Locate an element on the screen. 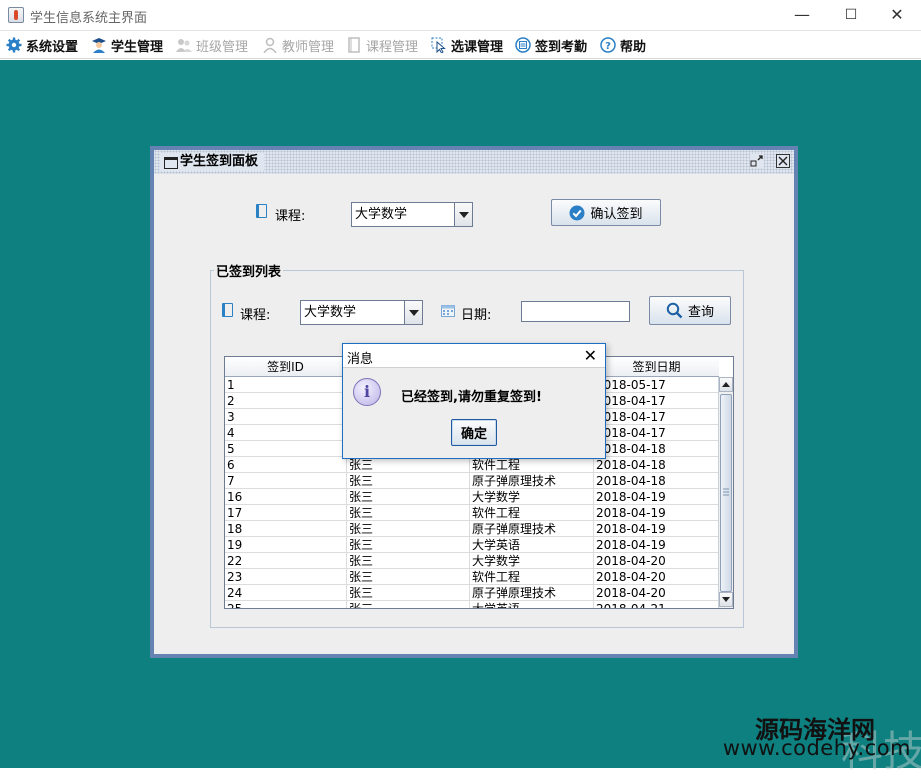  dialog-message: 已经签到,请勿重复签到! is located at coordinates (471, 397).